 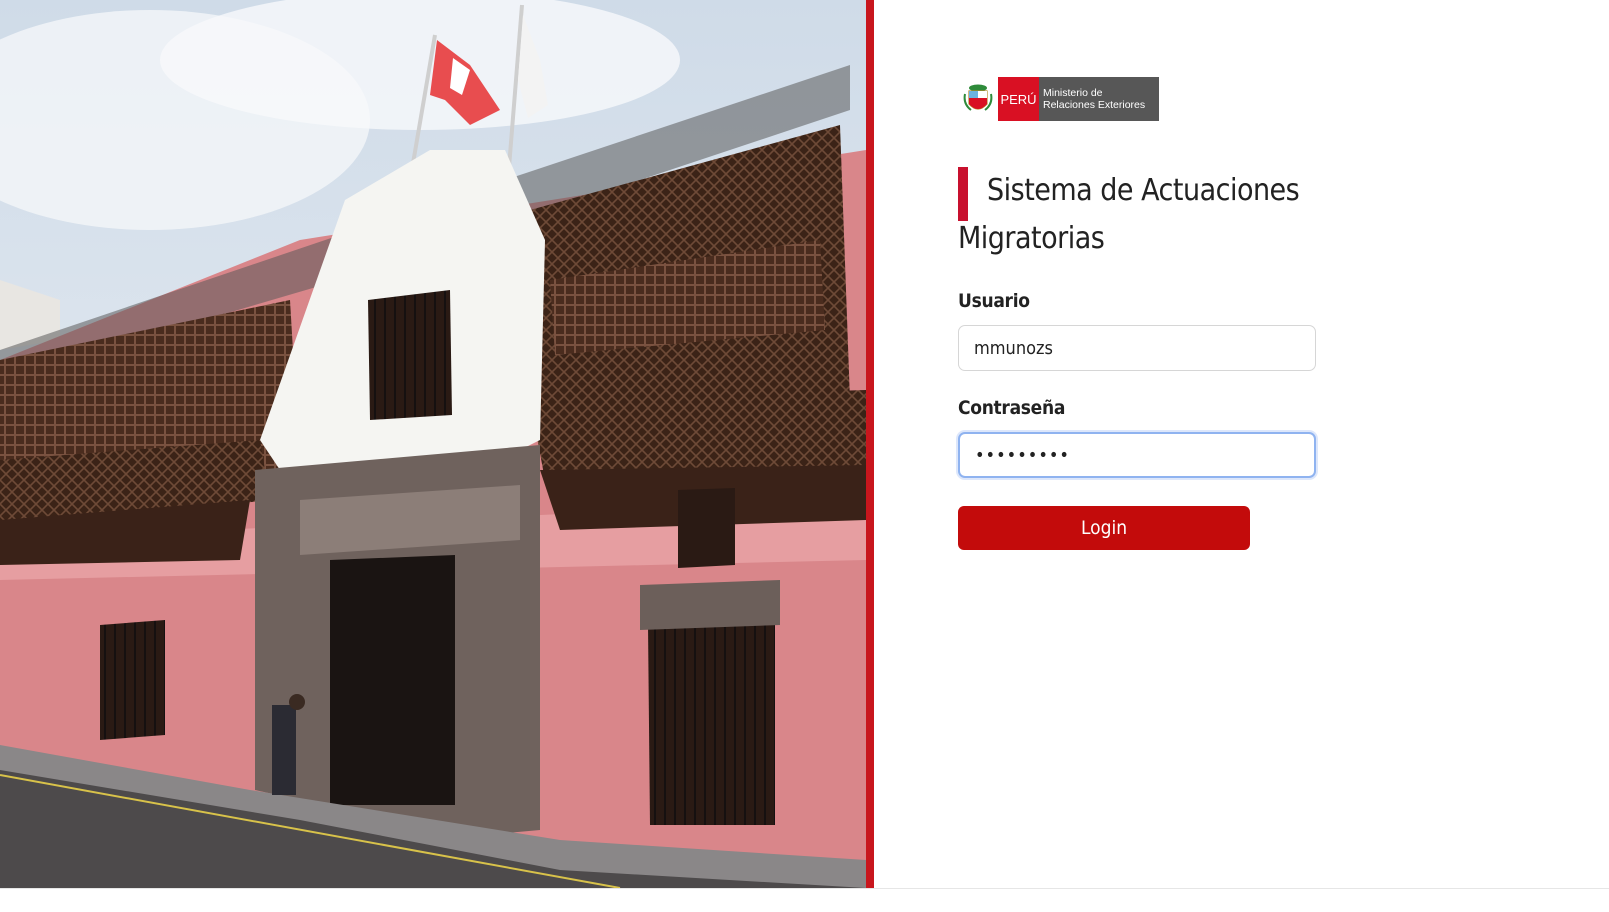 I want to click on red-divider, so click(x=870, y=444).